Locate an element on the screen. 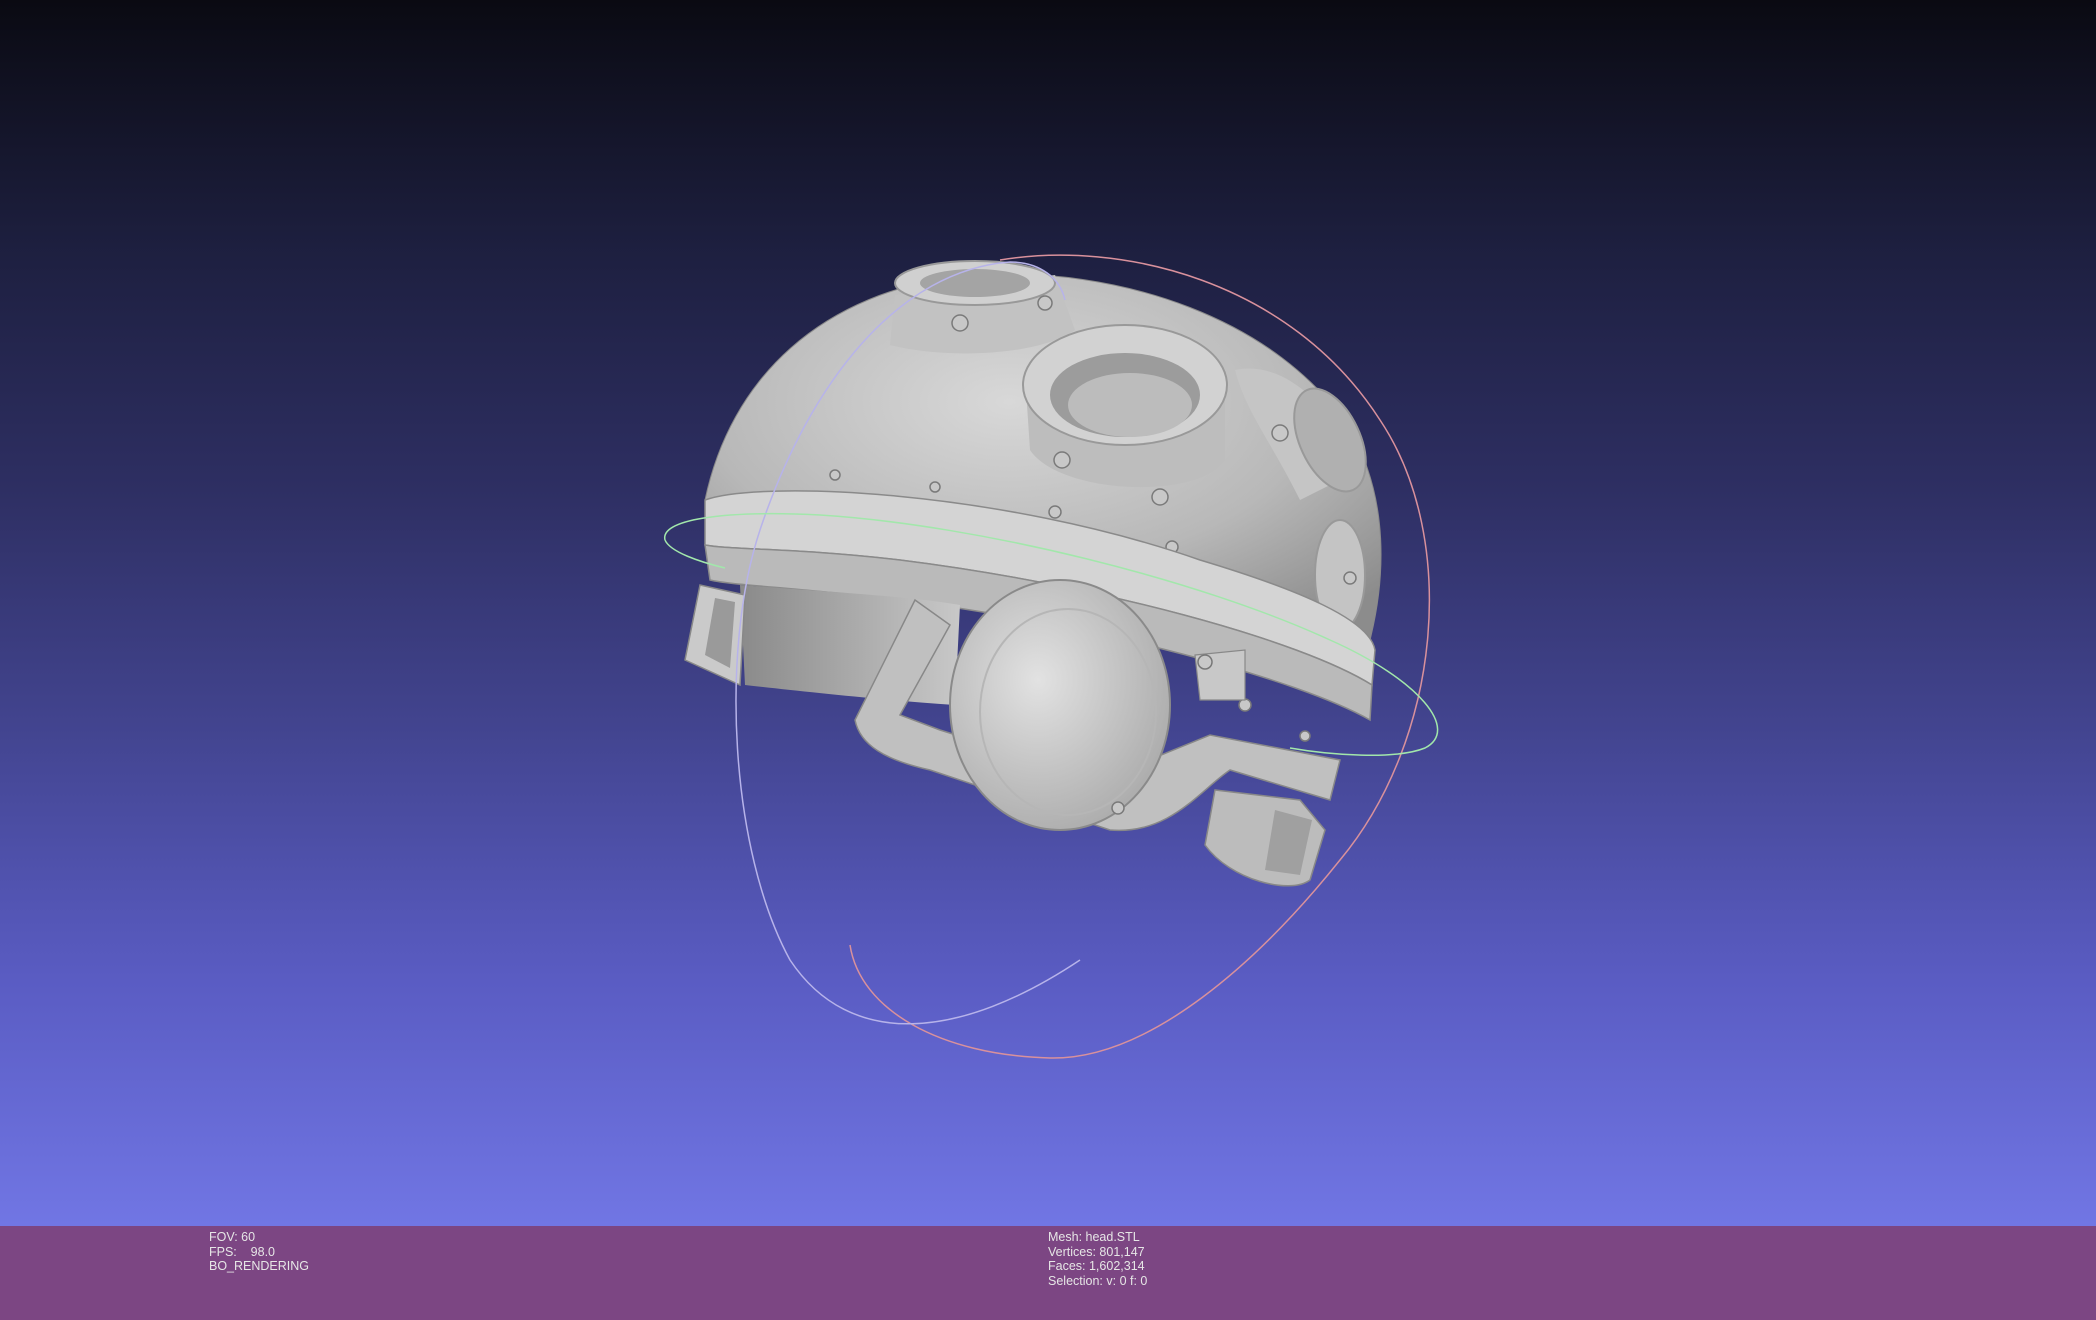  right-side-flap is located at coordinates (1265, 838).